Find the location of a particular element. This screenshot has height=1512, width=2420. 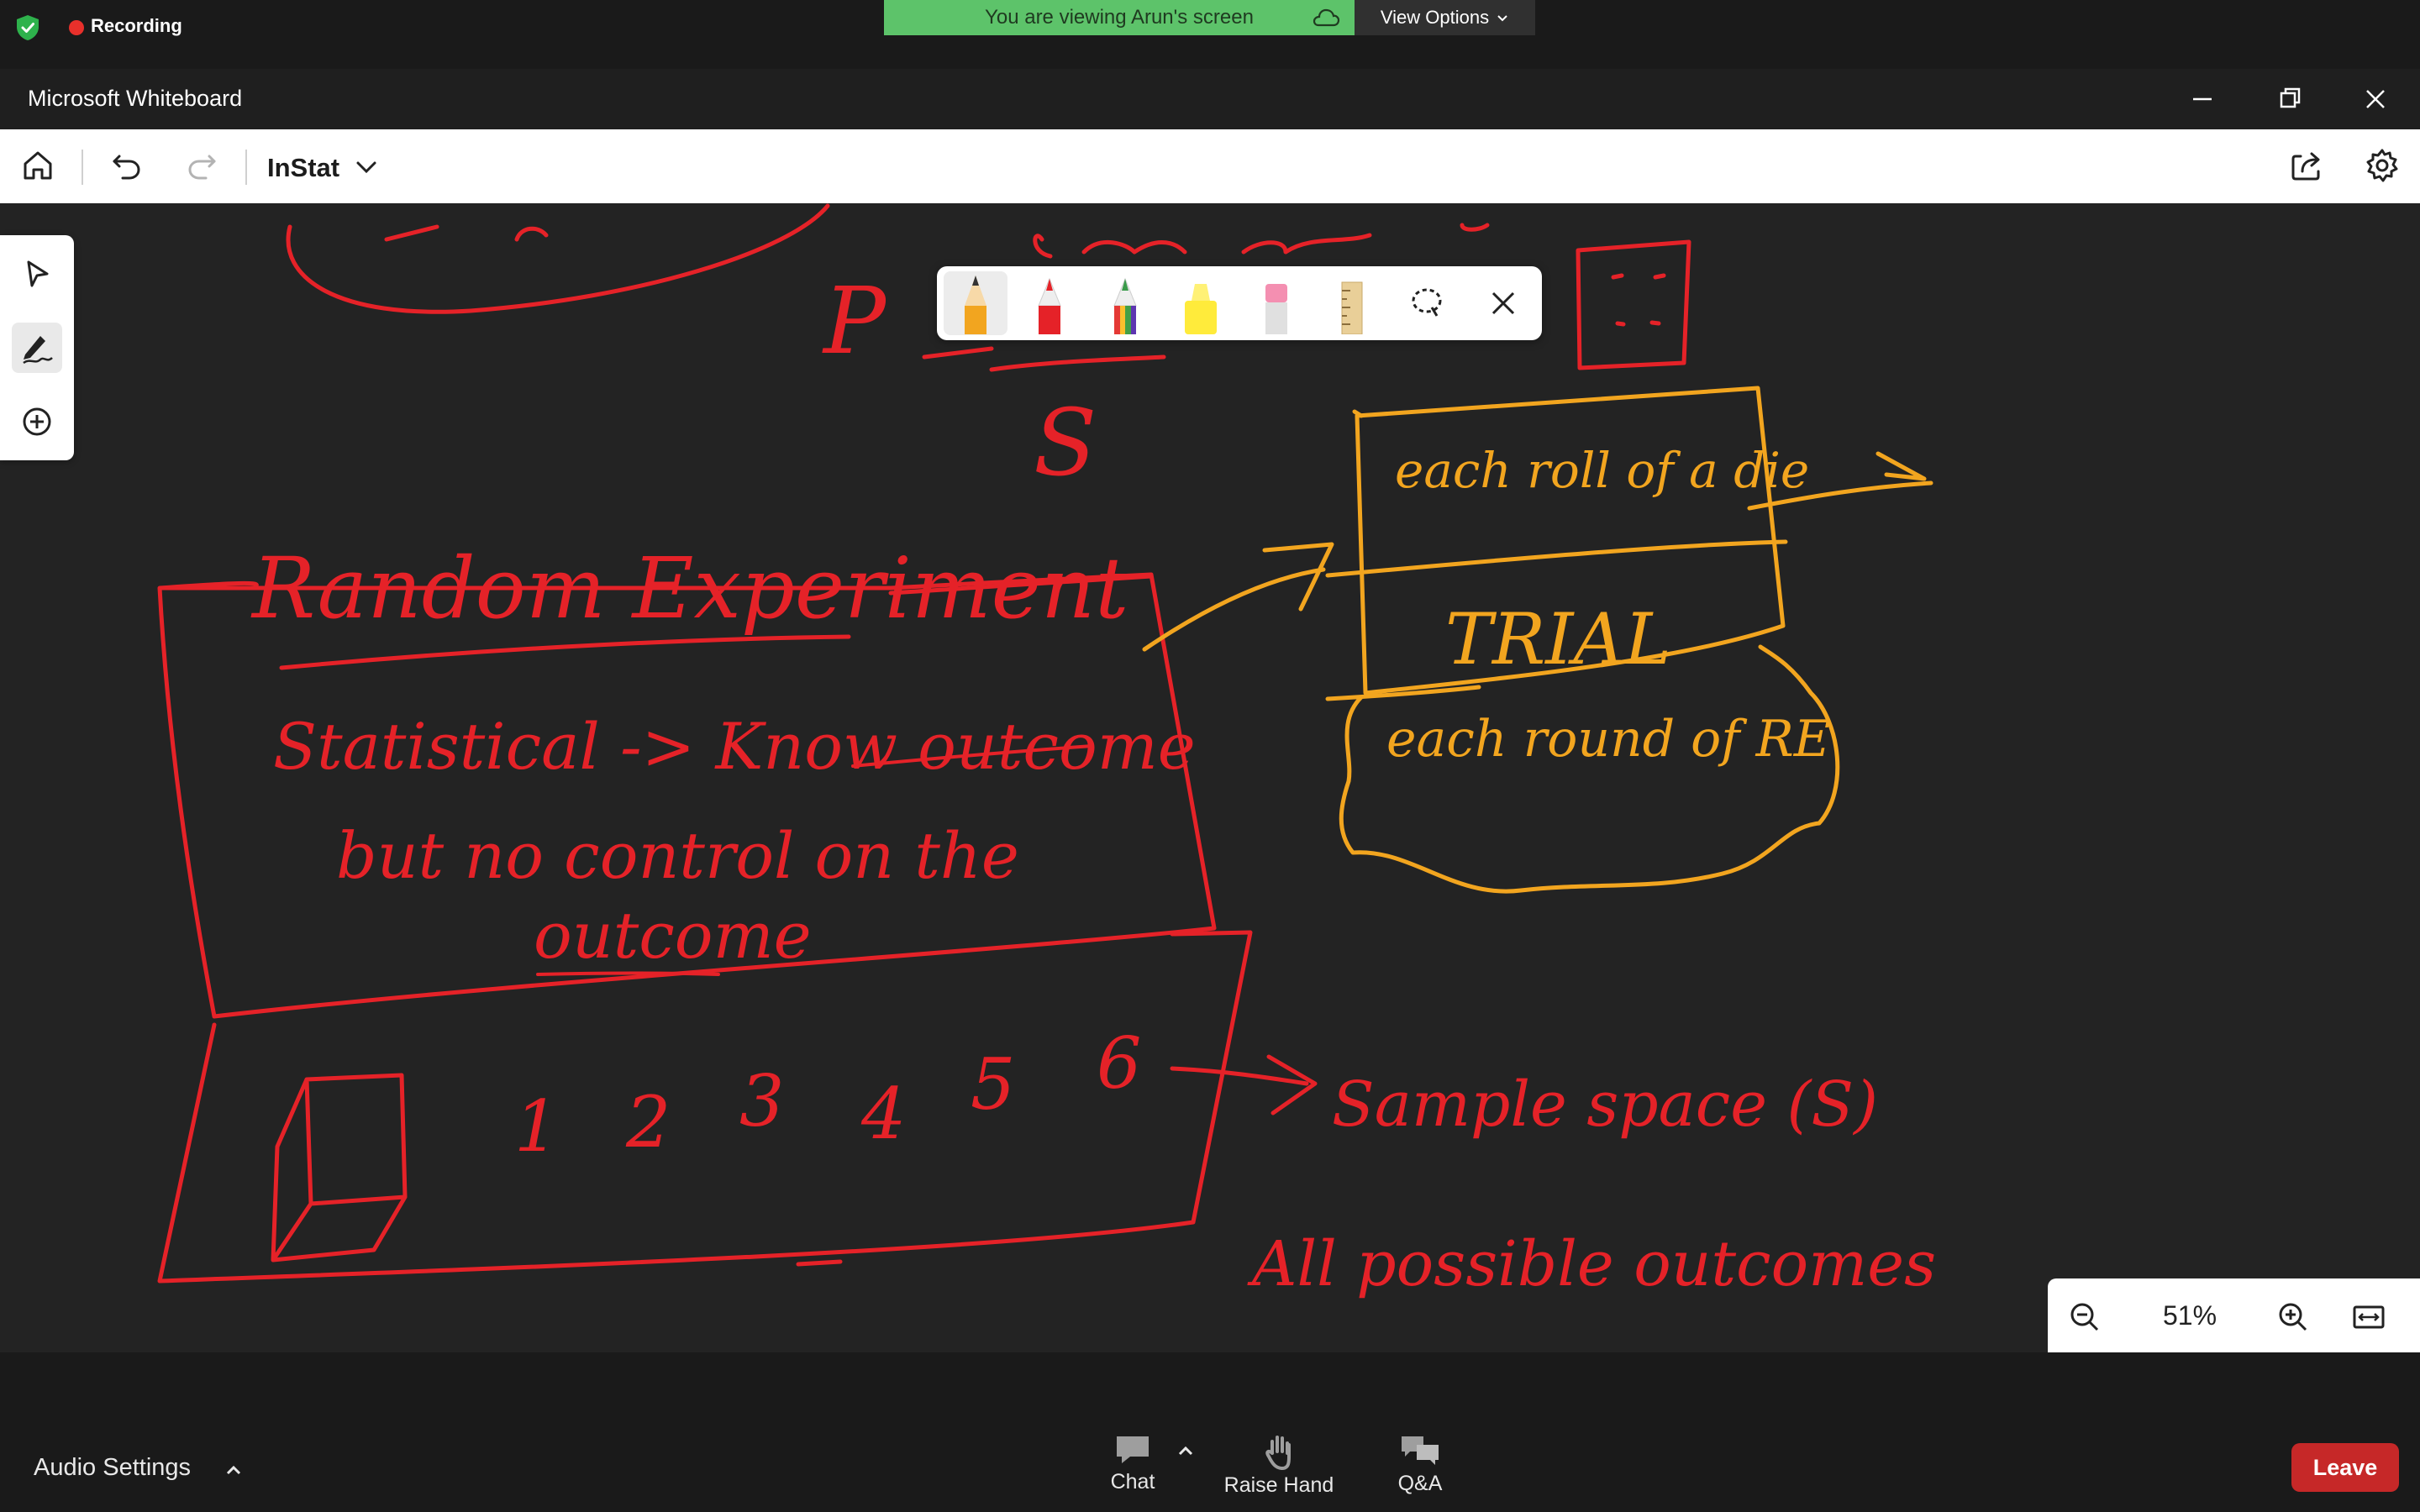

inking-pen-icon is located at coordinates (38, 350).